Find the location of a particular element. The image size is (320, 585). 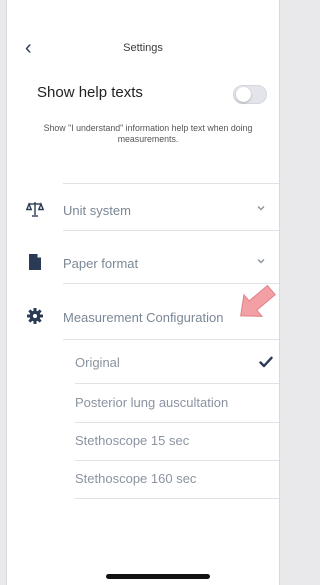

option-stethoscope-160-sec: Stethoscope 160 sec is located at coordinates (175, 479).